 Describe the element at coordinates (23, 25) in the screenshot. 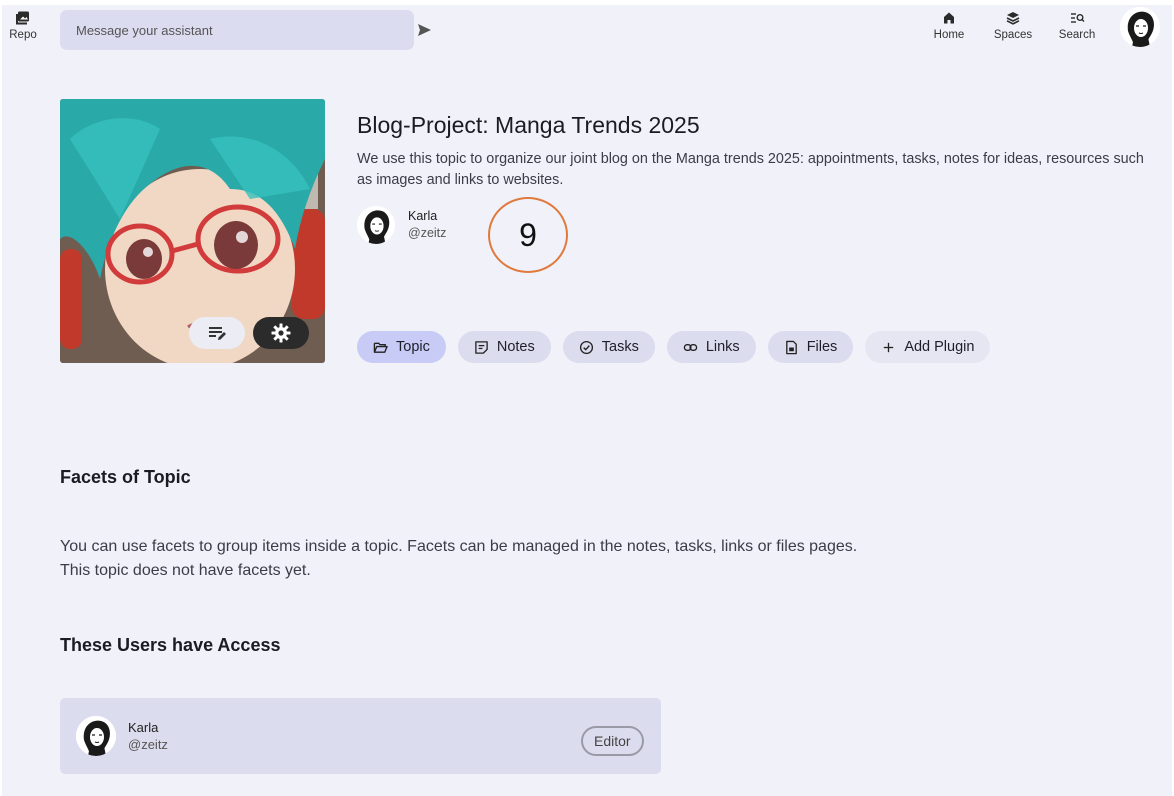

I see `repo-nav: Repo` at that location.